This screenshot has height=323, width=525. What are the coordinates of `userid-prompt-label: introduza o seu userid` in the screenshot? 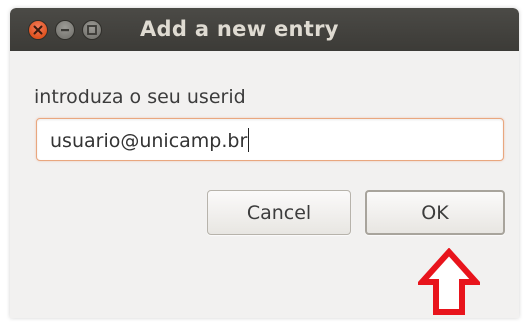 It's located at (140, 97).